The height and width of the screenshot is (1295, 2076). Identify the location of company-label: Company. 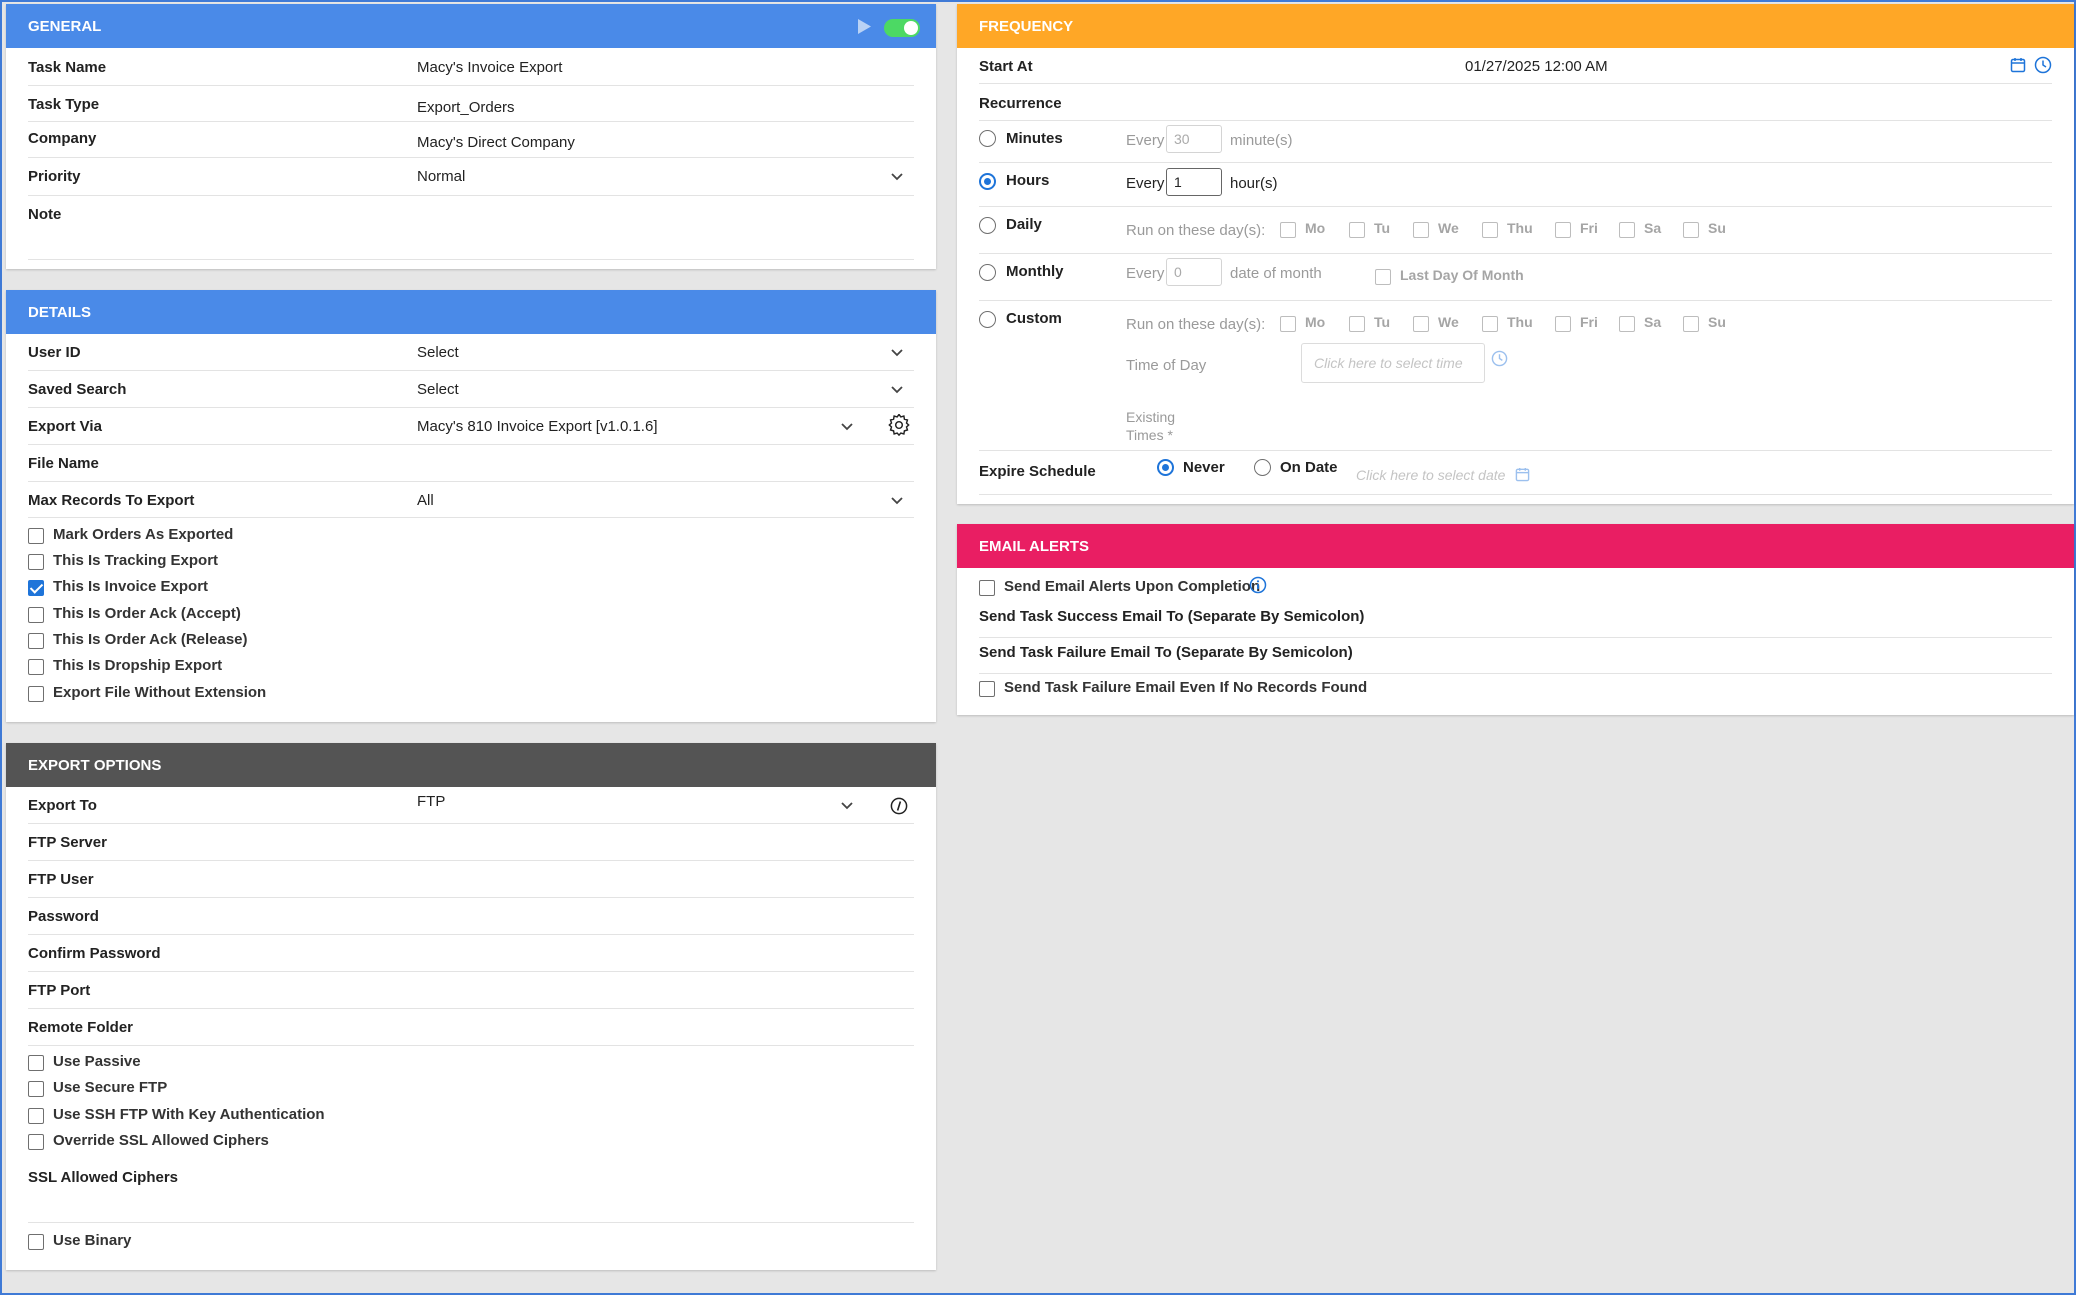
(62, 138).